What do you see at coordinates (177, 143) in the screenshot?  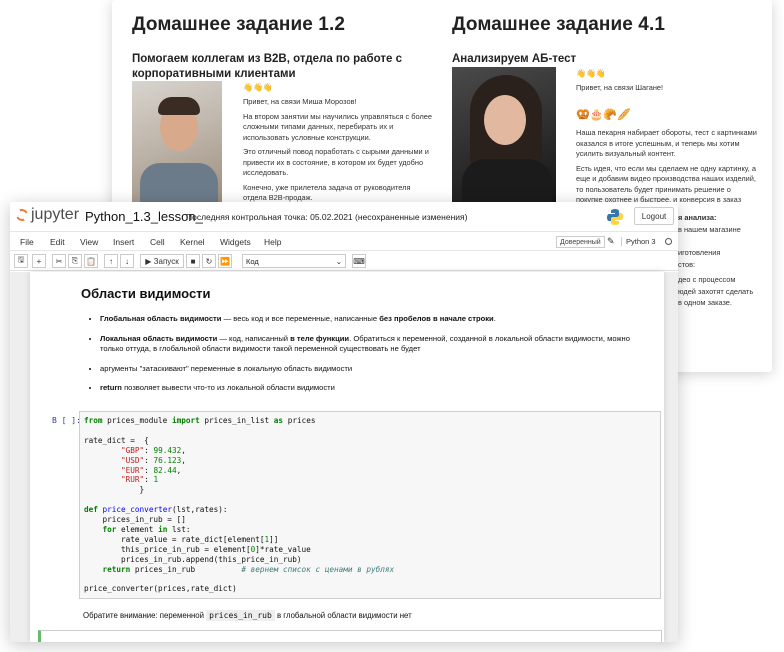 I see `mentor-photo-misha` at bounding box center [177, 143].